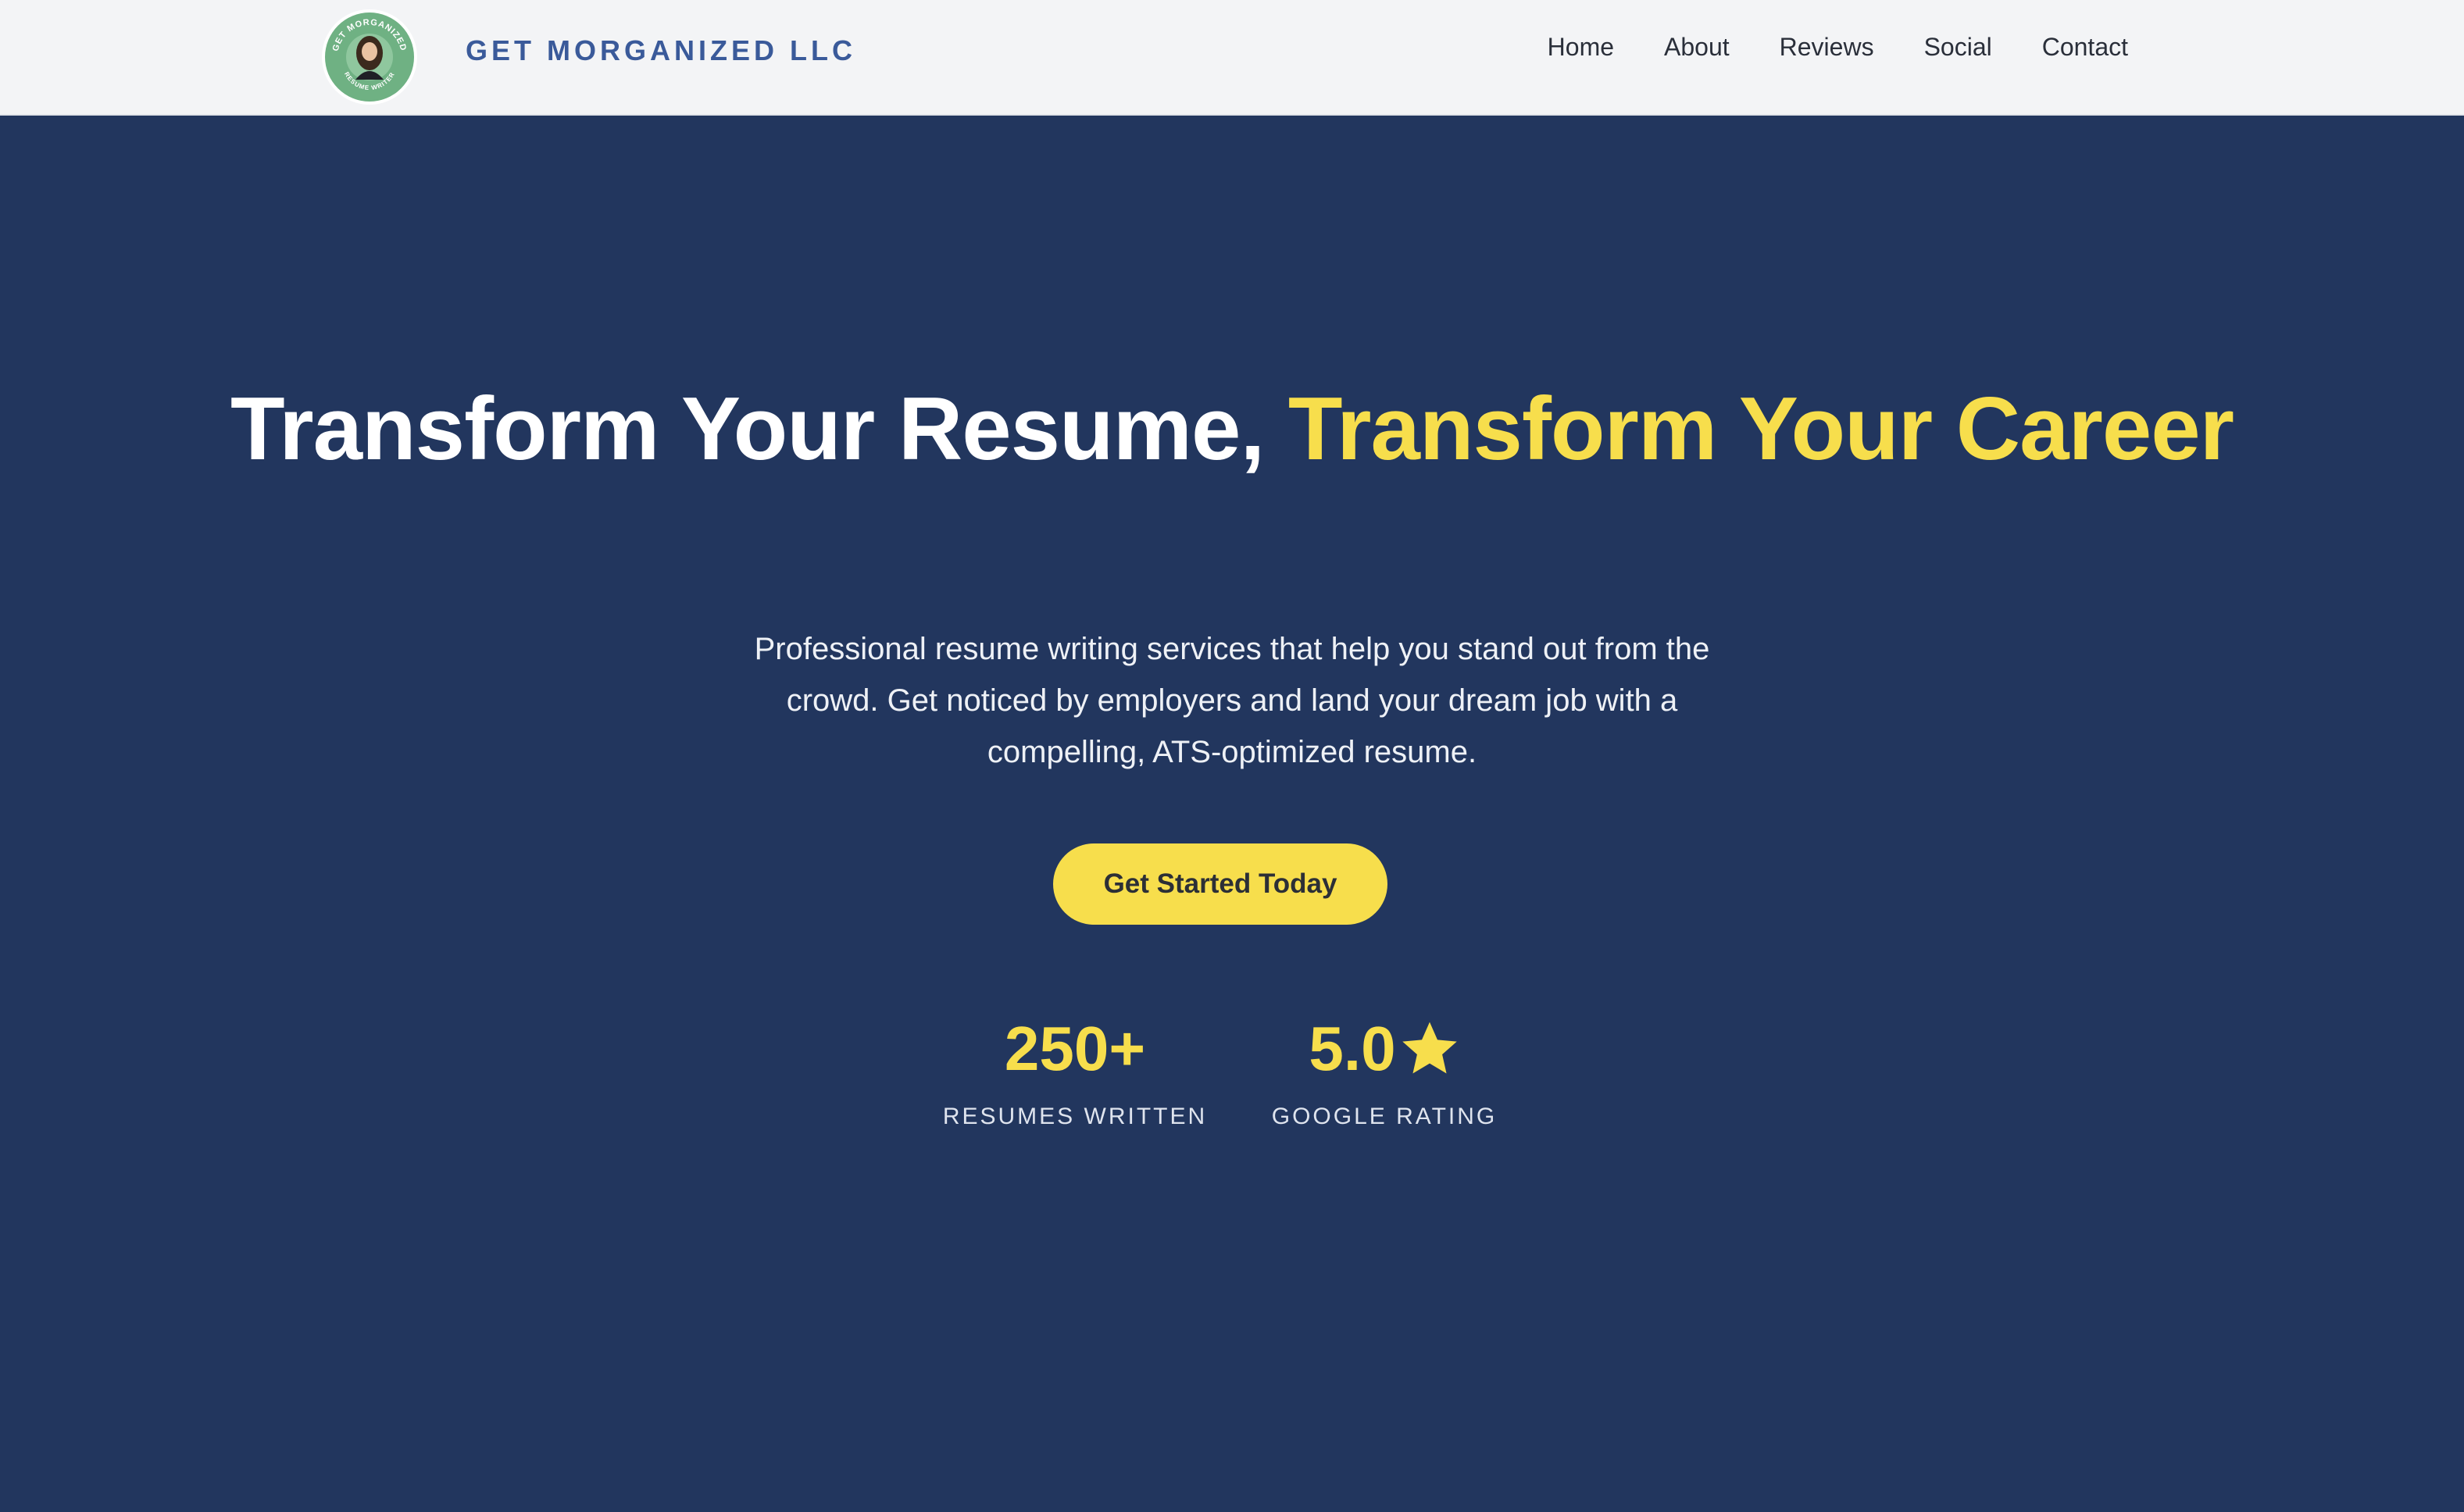  I want to click on nav-about: About, so click(1697, 47).